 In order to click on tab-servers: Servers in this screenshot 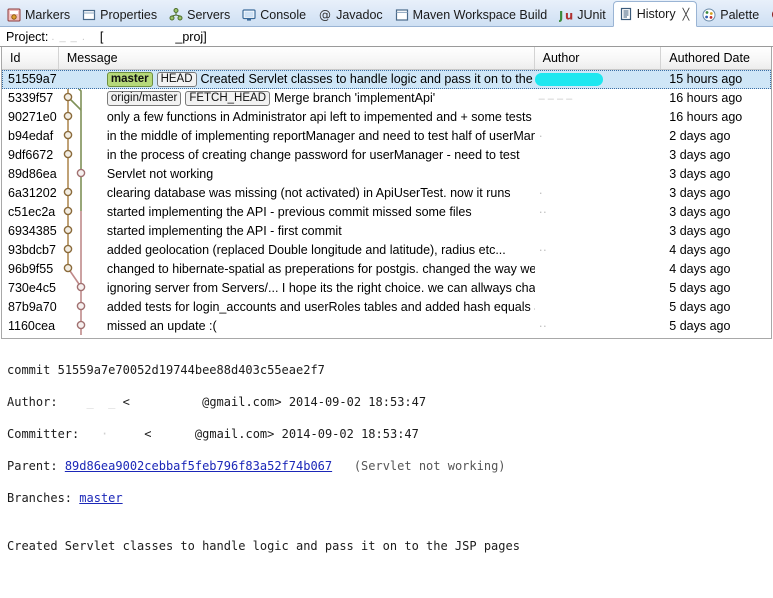, I will do `click(200, 15)`.